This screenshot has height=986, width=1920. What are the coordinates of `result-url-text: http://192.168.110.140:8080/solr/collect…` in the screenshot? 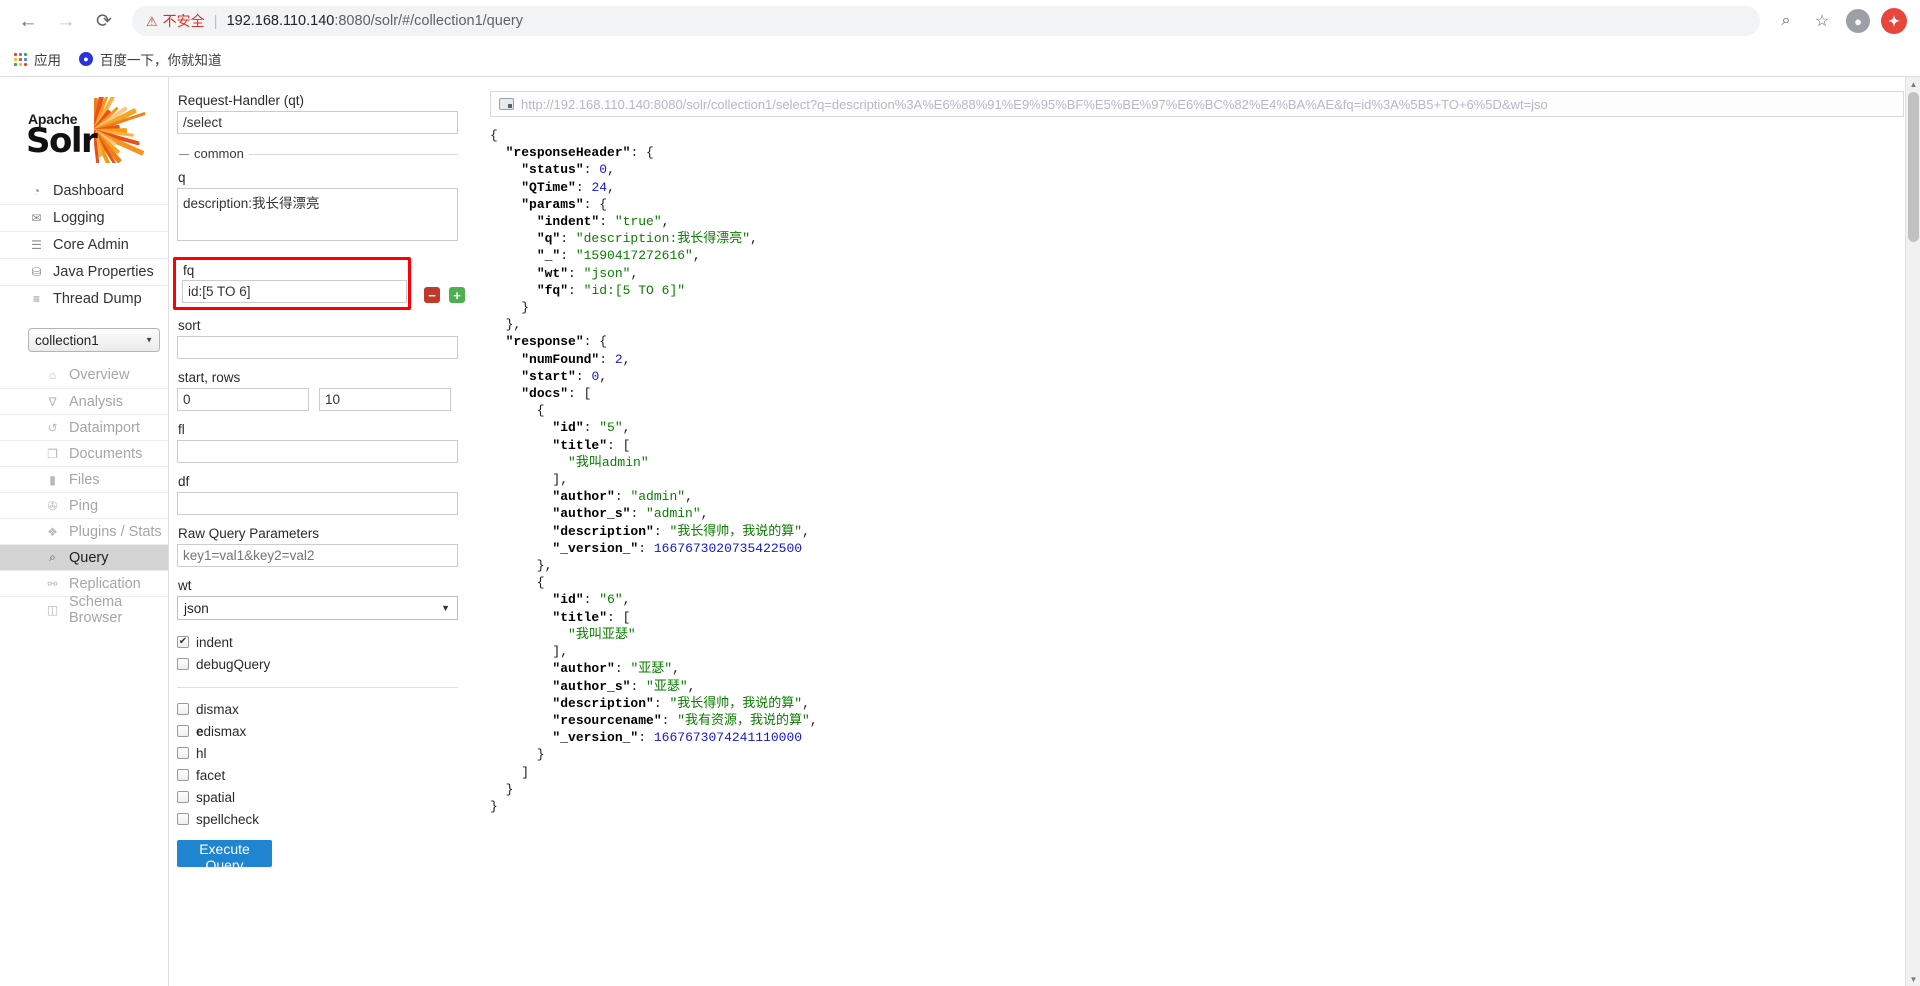 It's located at (1034, 104).